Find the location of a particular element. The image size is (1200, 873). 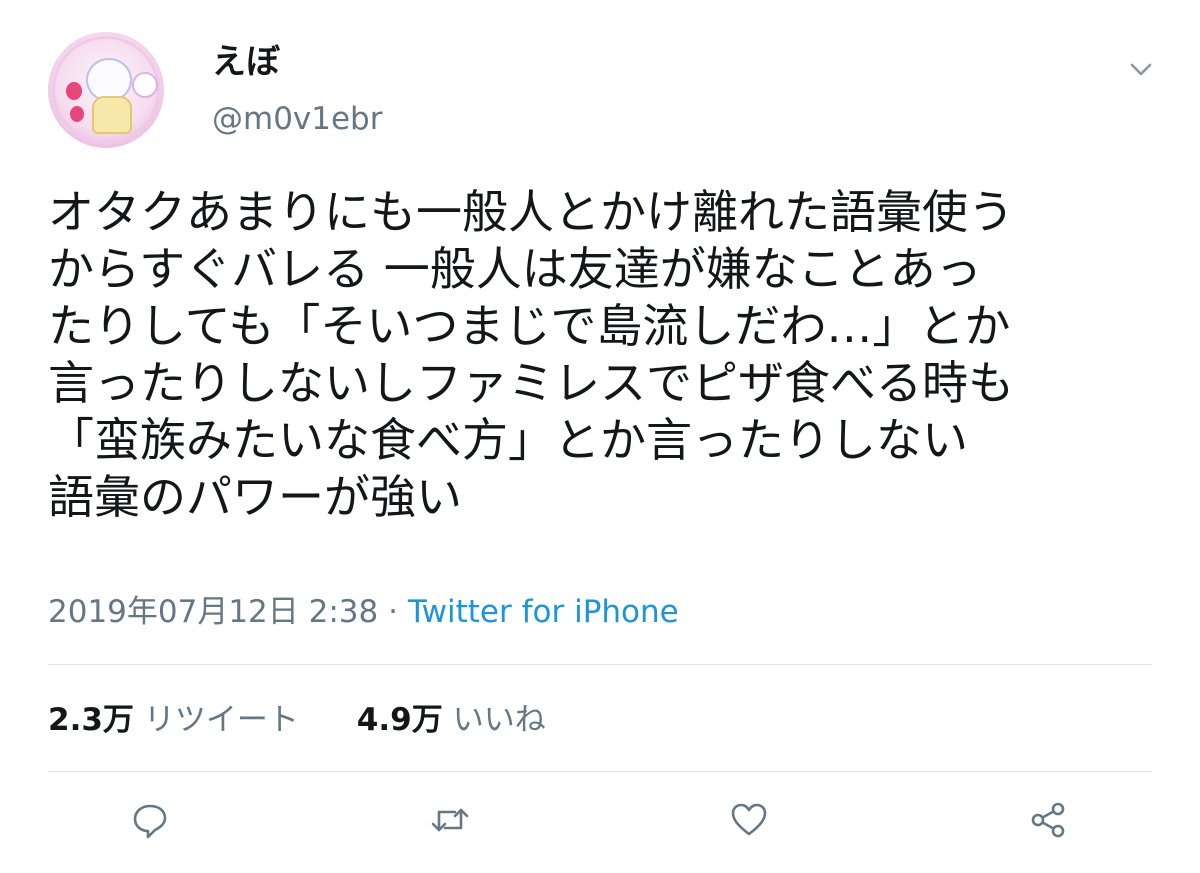

tweet-meta: 2019年07月12日 2:38 · Twitter for iPhone is located at coordinates (363, 612).